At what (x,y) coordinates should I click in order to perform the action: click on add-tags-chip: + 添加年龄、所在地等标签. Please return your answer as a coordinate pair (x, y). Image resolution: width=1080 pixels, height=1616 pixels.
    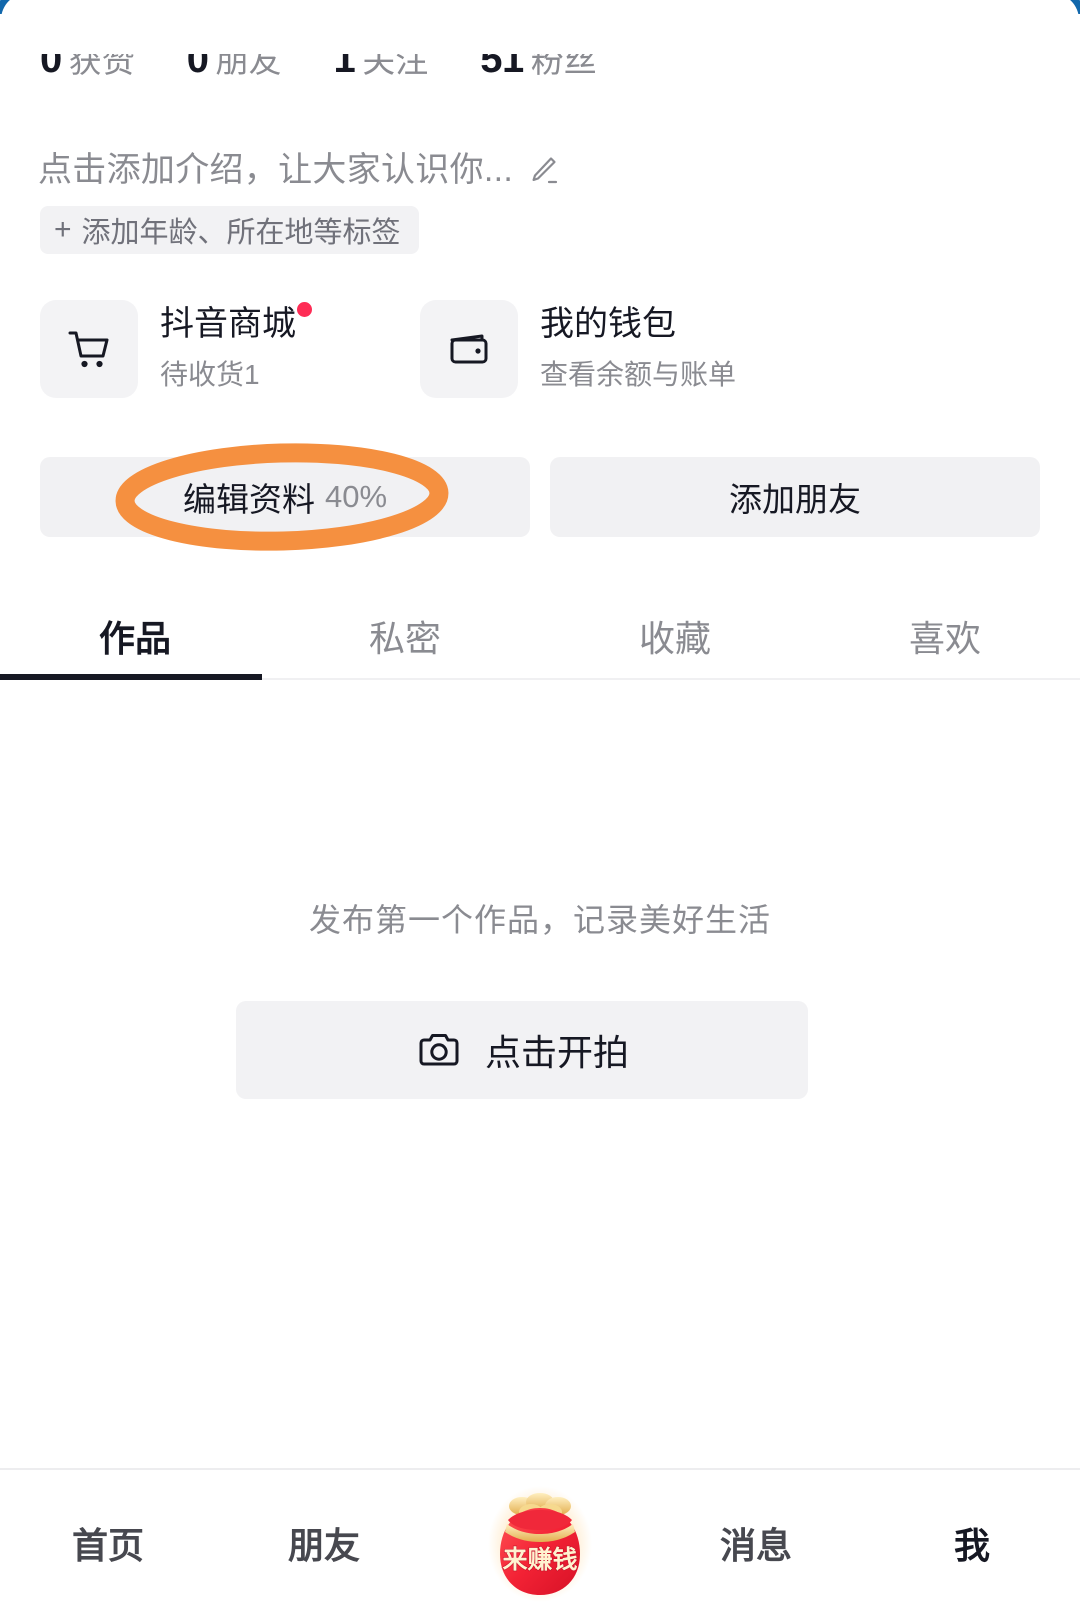
    Looking at the image, I should click on (229, 230).